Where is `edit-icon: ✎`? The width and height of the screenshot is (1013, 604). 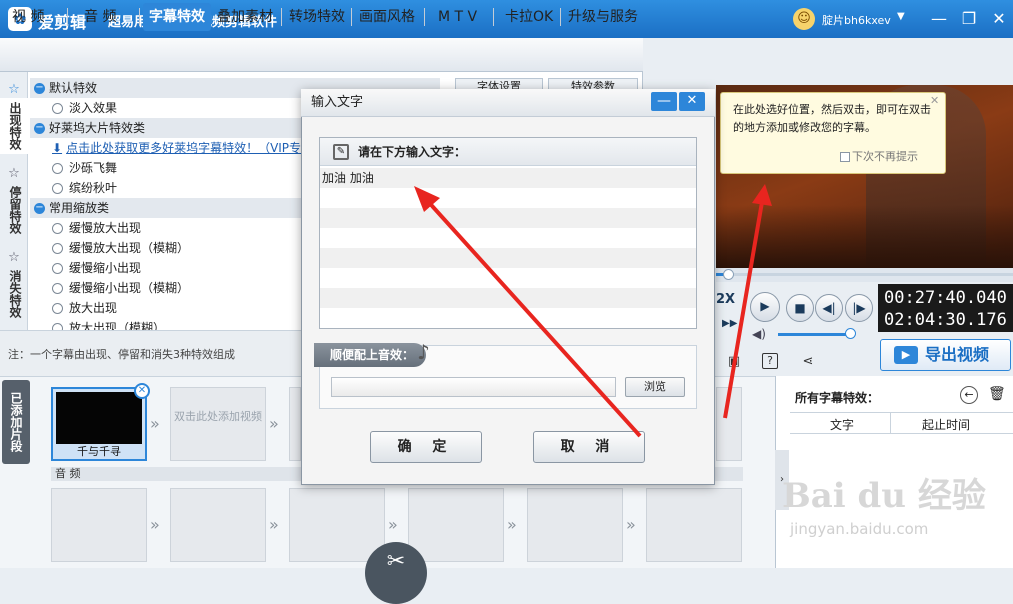 edit-icon: ✎ is located at coordinates (341, 152).